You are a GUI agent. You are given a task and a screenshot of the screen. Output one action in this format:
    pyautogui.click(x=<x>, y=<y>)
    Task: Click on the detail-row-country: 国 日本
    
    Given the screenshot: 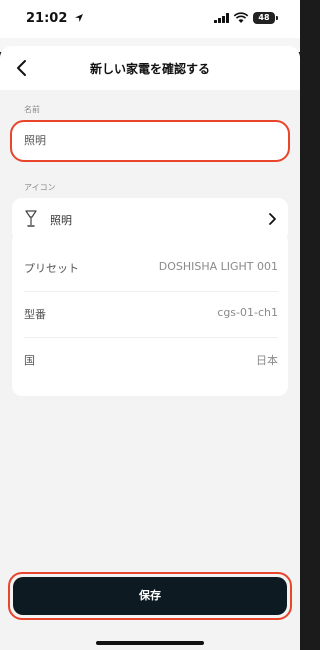 What is the action you would take?
    pyautogui.click(x=151, y=359)
    